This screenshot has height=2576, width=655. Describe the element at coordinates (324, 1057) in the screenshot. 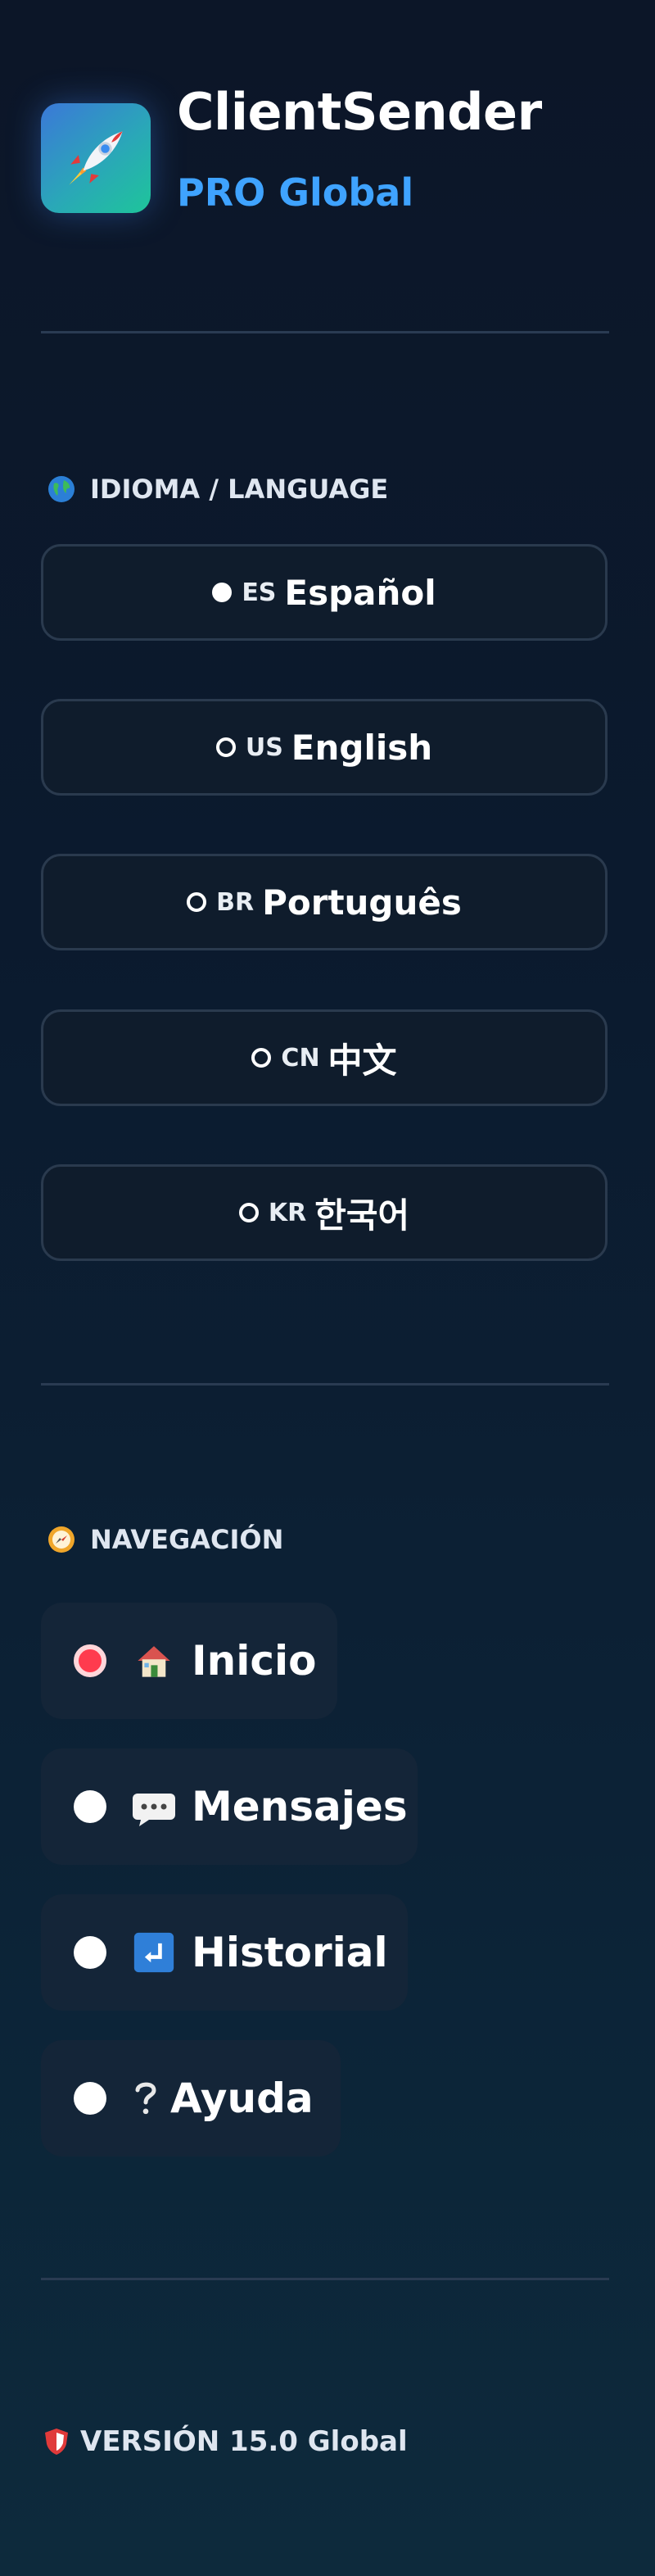

I see `language-option-cn: CN 中文` at that location.